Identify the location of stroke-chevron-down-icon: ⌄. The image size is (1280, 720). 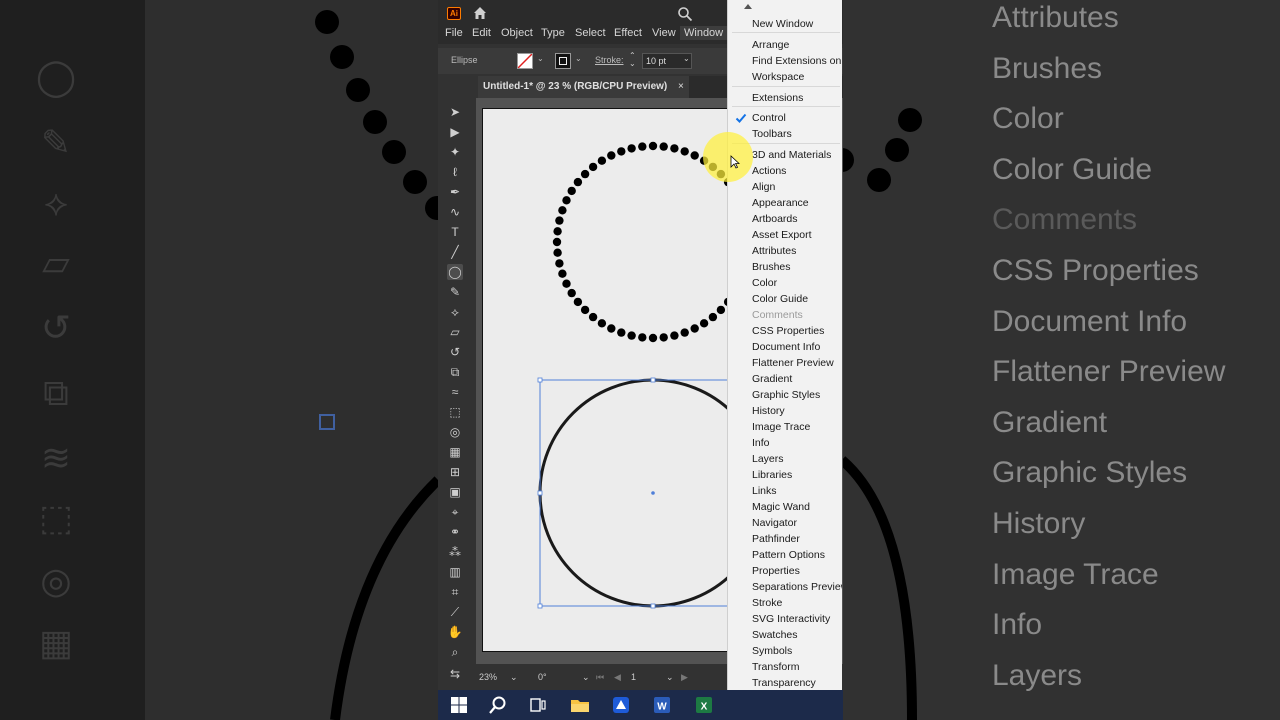
(578, 58).